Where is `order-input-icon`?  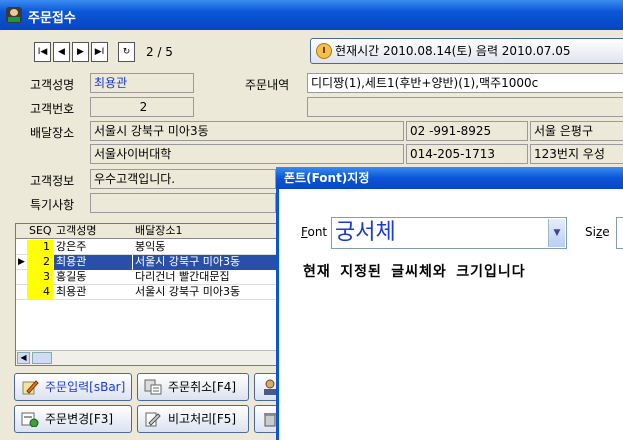 order-input-icon is located at coordinates (30, 387).